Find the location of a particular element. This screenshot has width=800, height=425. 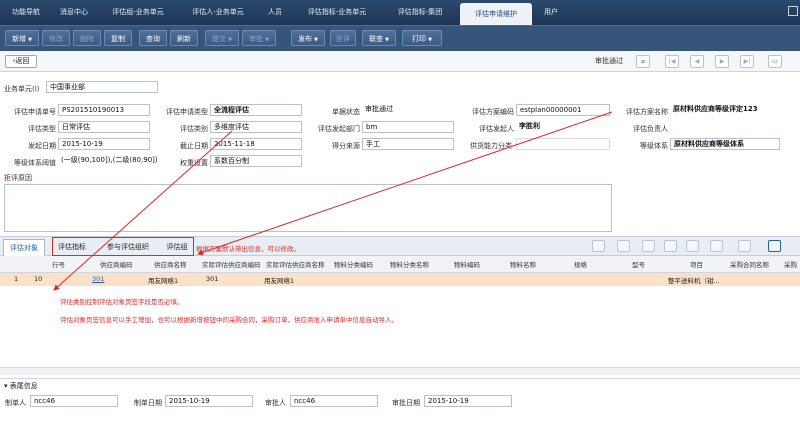

footer-section-title: ▾ 表尾信息 is located at coordinates (21, 386).